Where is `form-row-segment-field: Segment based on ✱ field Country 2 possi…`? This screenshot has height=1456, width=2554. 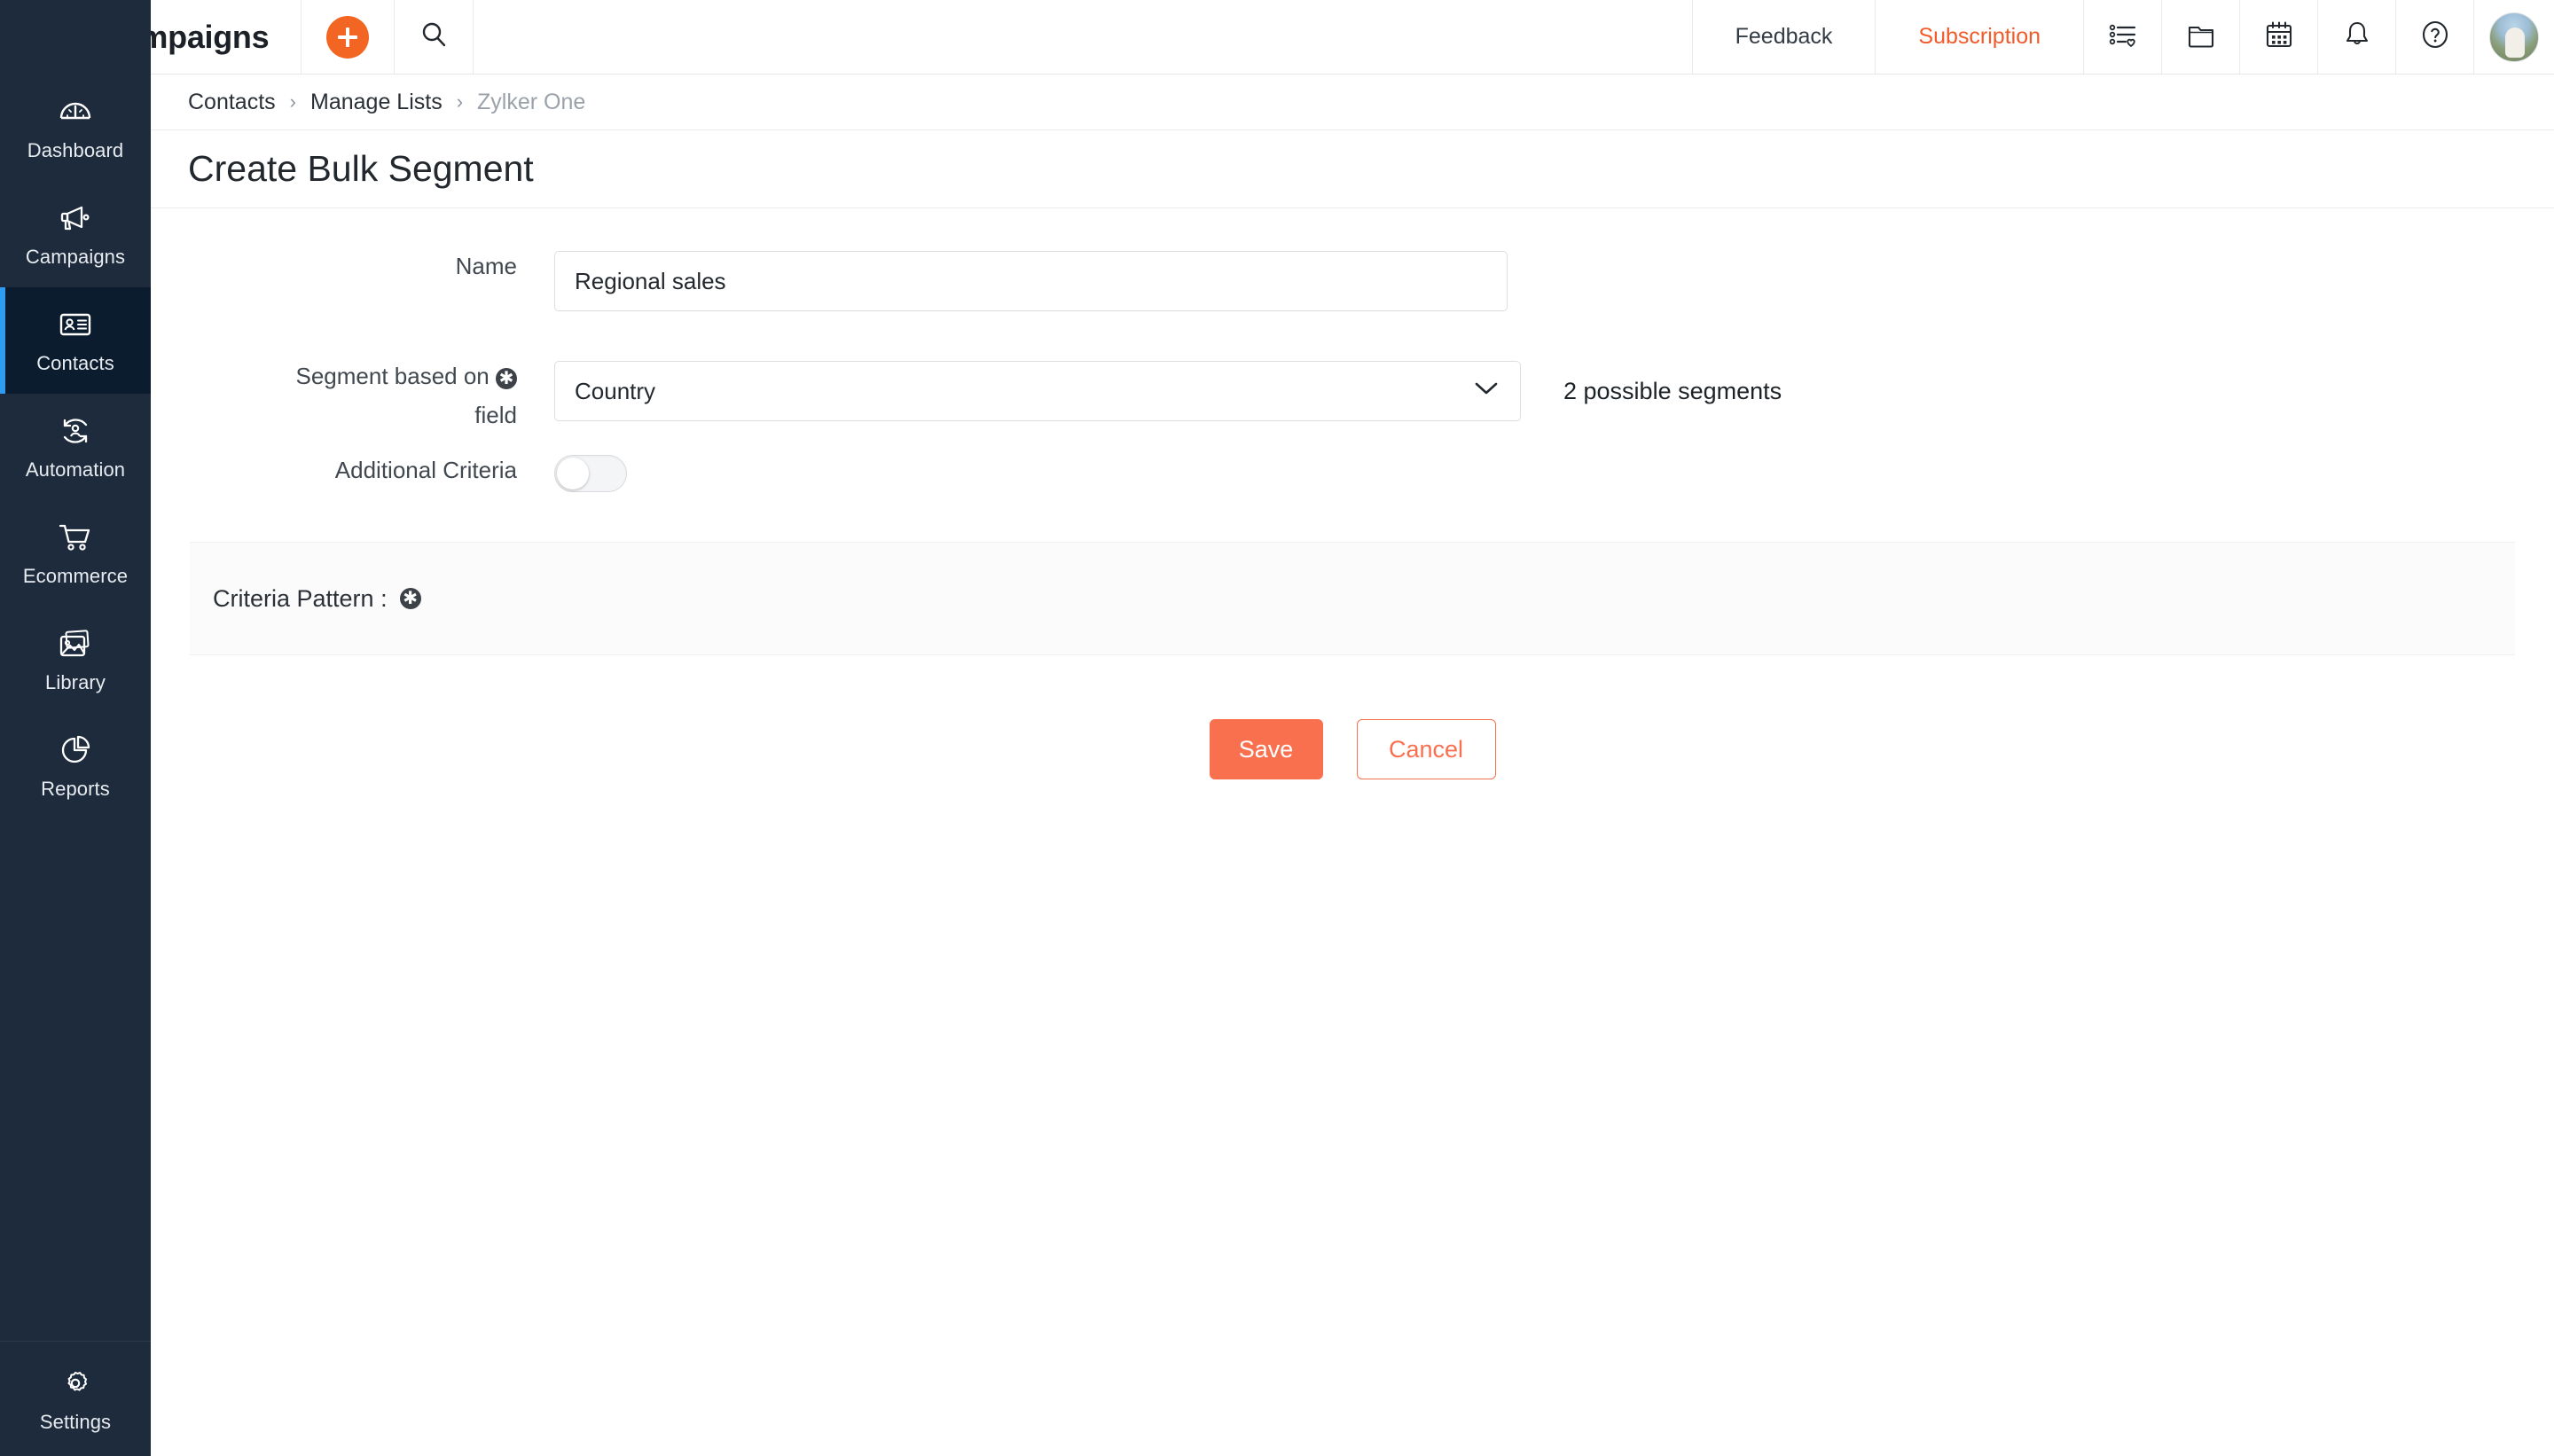 form-row-segment-field: Segment based on ✱ field Country 2 possi… is located at coordinates (1352, 395).